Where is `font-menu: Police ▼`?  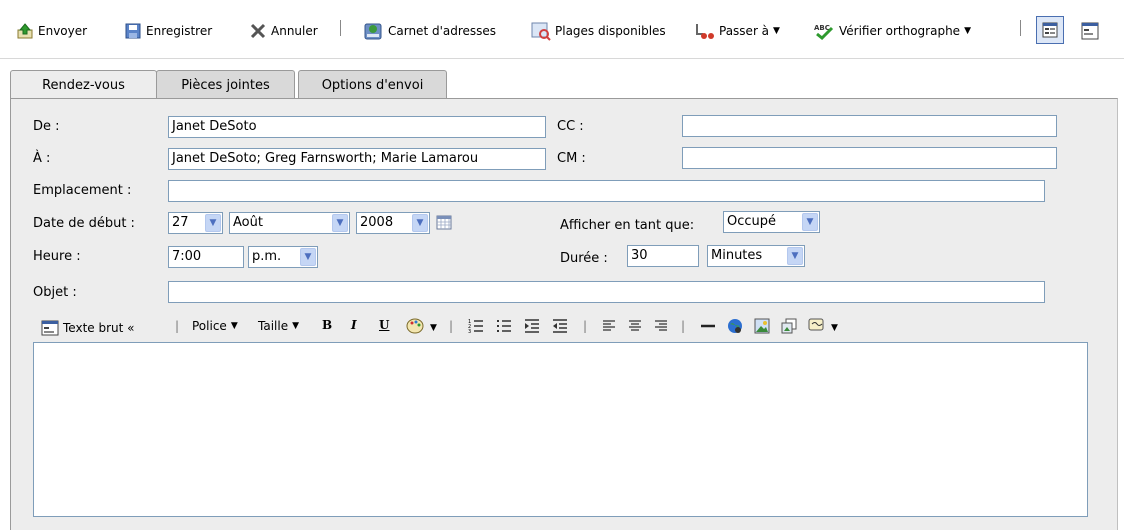 font-menu: Police ▼ is located at coordinates (215, 326).